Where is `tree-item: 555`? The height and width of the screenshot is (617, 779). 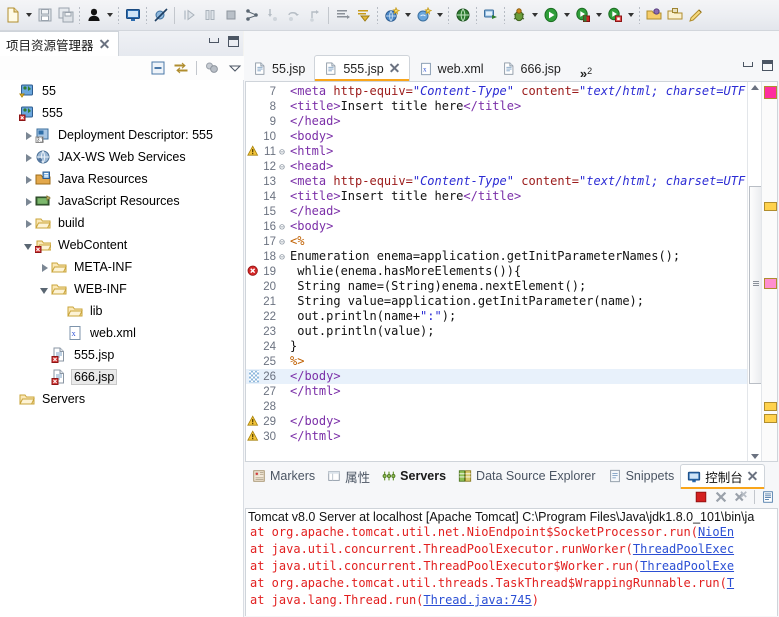 tree-item: 555 is located at coordinates (121, 113).